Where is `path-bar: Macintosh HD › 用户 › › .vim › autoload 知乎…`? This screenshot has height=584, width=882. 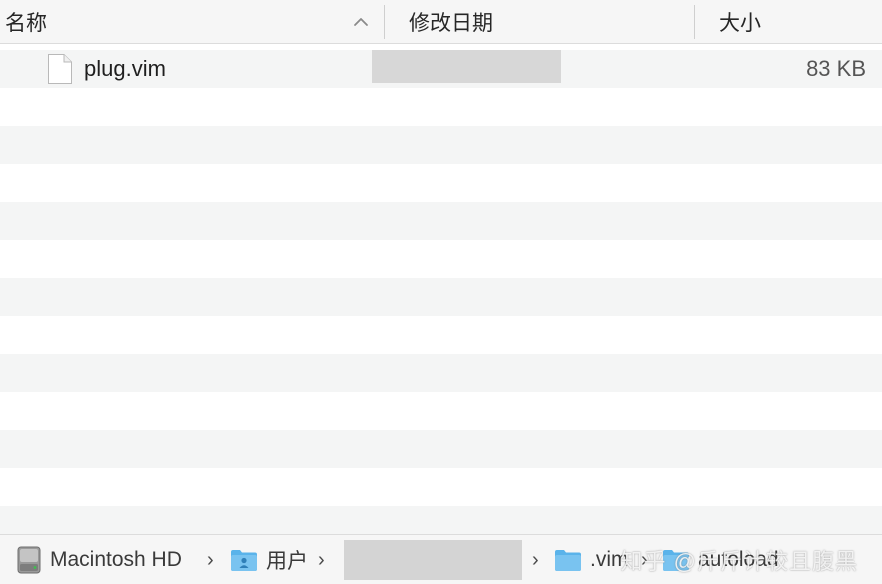
path-bar: Macintosh HD › 用户 › › .vim › autoload 知乎… is located at coordinates (441, 559).